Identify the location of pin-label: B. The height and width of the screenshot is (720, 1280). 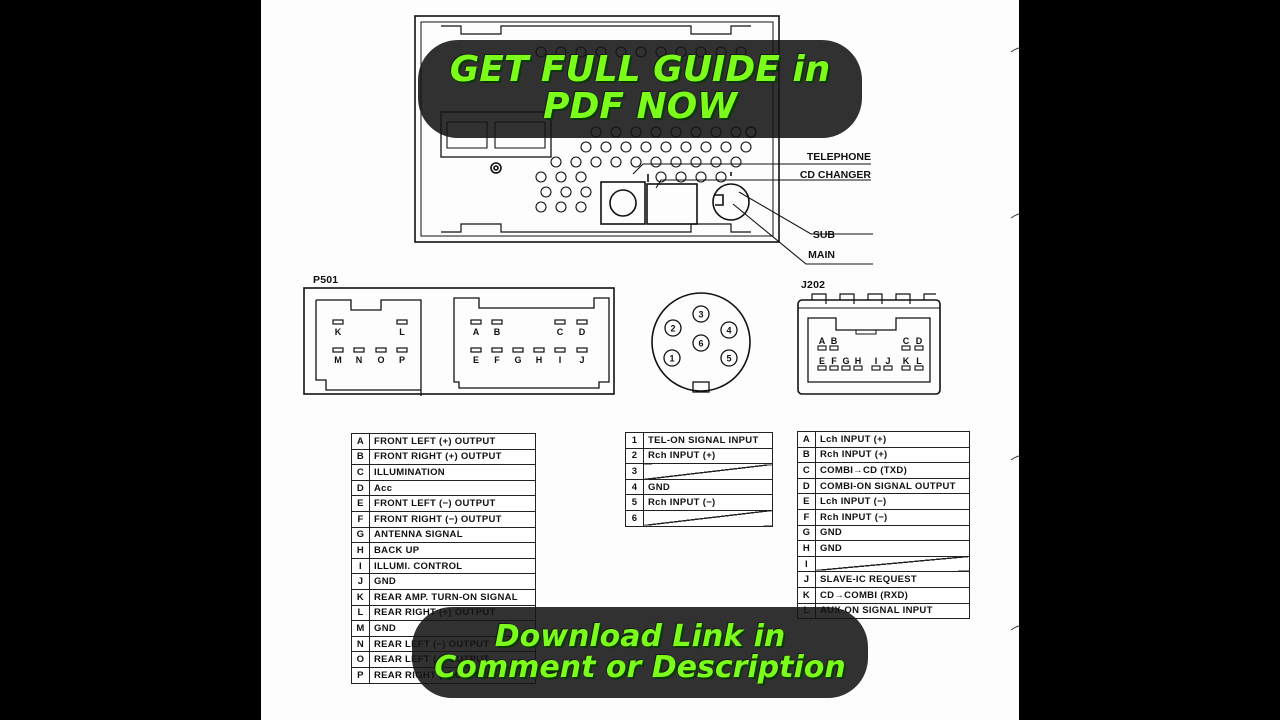
(497, 332).